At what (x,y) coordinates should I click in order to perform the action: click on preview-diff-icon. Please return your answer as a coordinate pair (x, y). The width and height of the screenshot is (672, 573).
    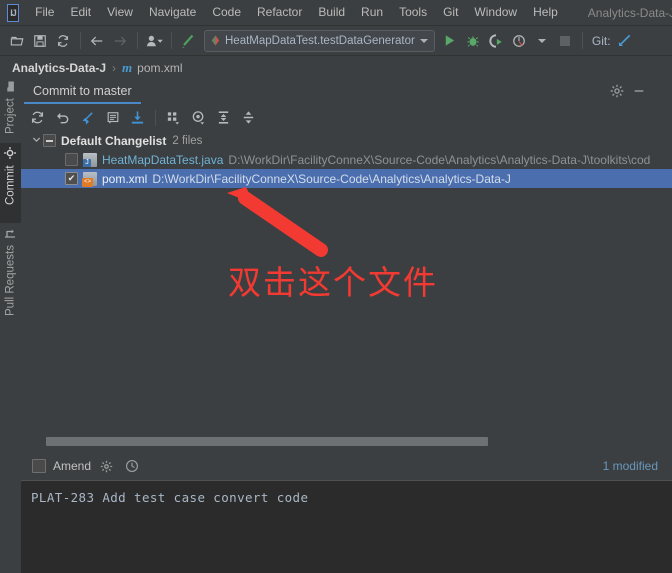
    Looking at the image, I should click on (198, 118).